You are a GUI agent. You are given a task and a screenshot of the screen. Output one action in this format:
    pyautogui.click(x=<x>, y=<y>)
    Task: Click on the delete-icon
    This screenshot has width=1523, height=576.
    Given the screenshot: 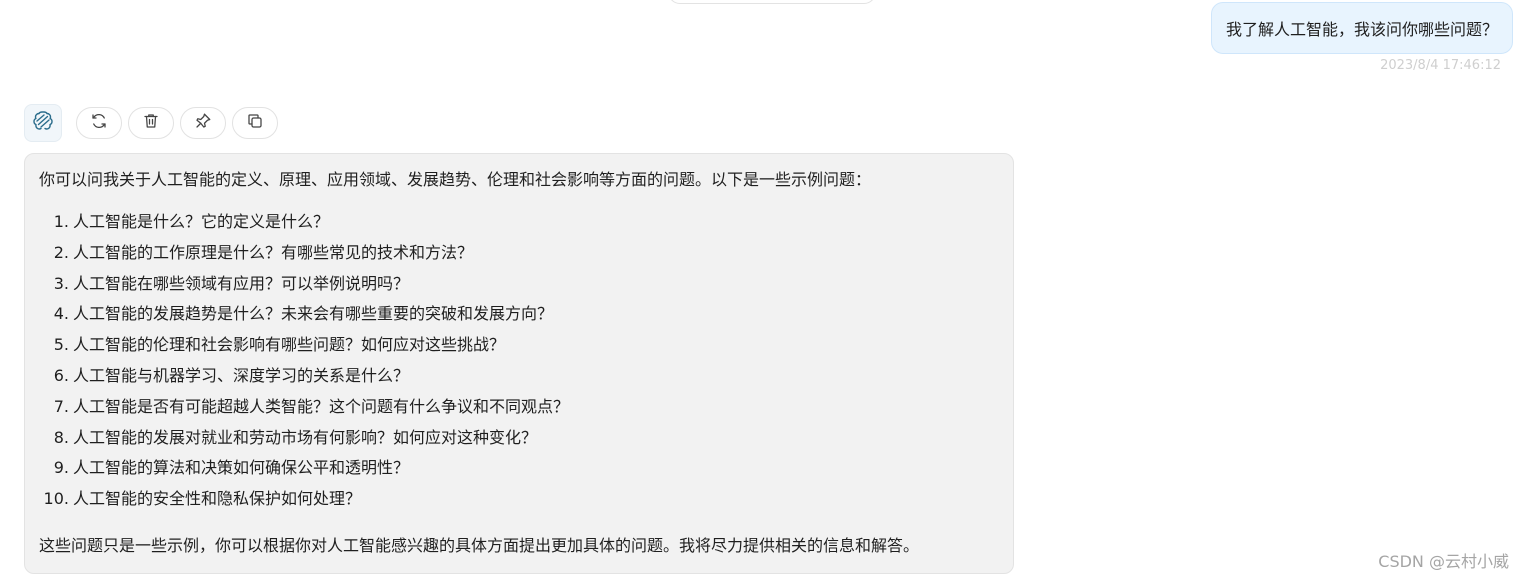 What is the action you would take?
    pyautogui.click(x=151, y=123)
    